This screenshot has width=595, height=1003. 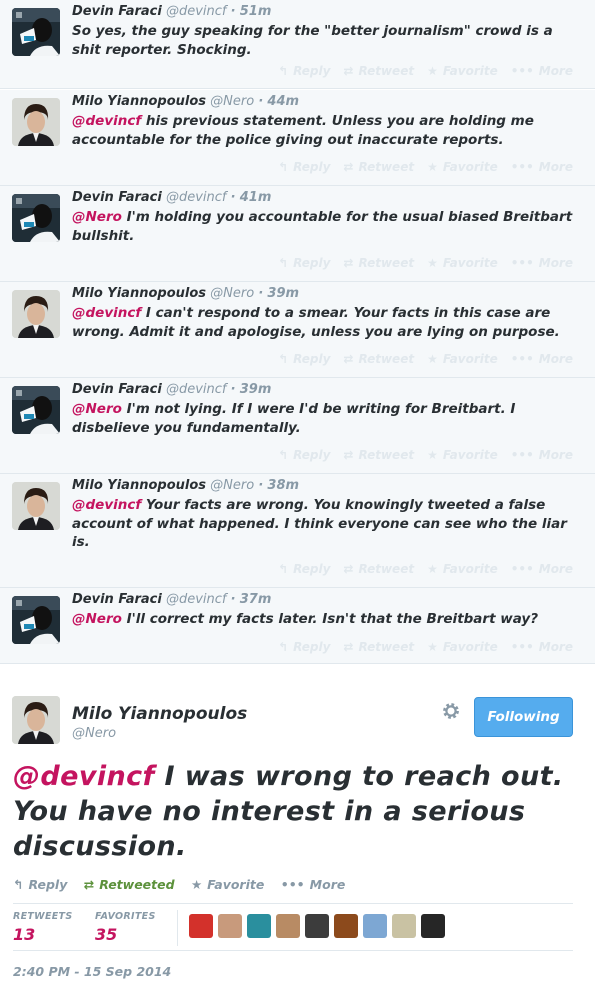 I want to click on reply-icon: ↰, so click(x=283, y=359).